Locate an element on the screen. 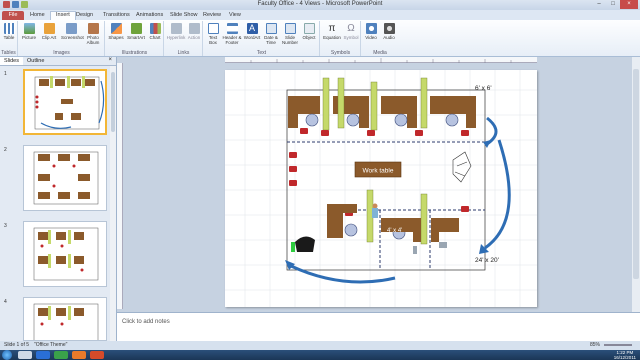 Image resolution: width=640 pixels, height=360 pixels. maximize-button: □ is located at coordinates (613, 4).